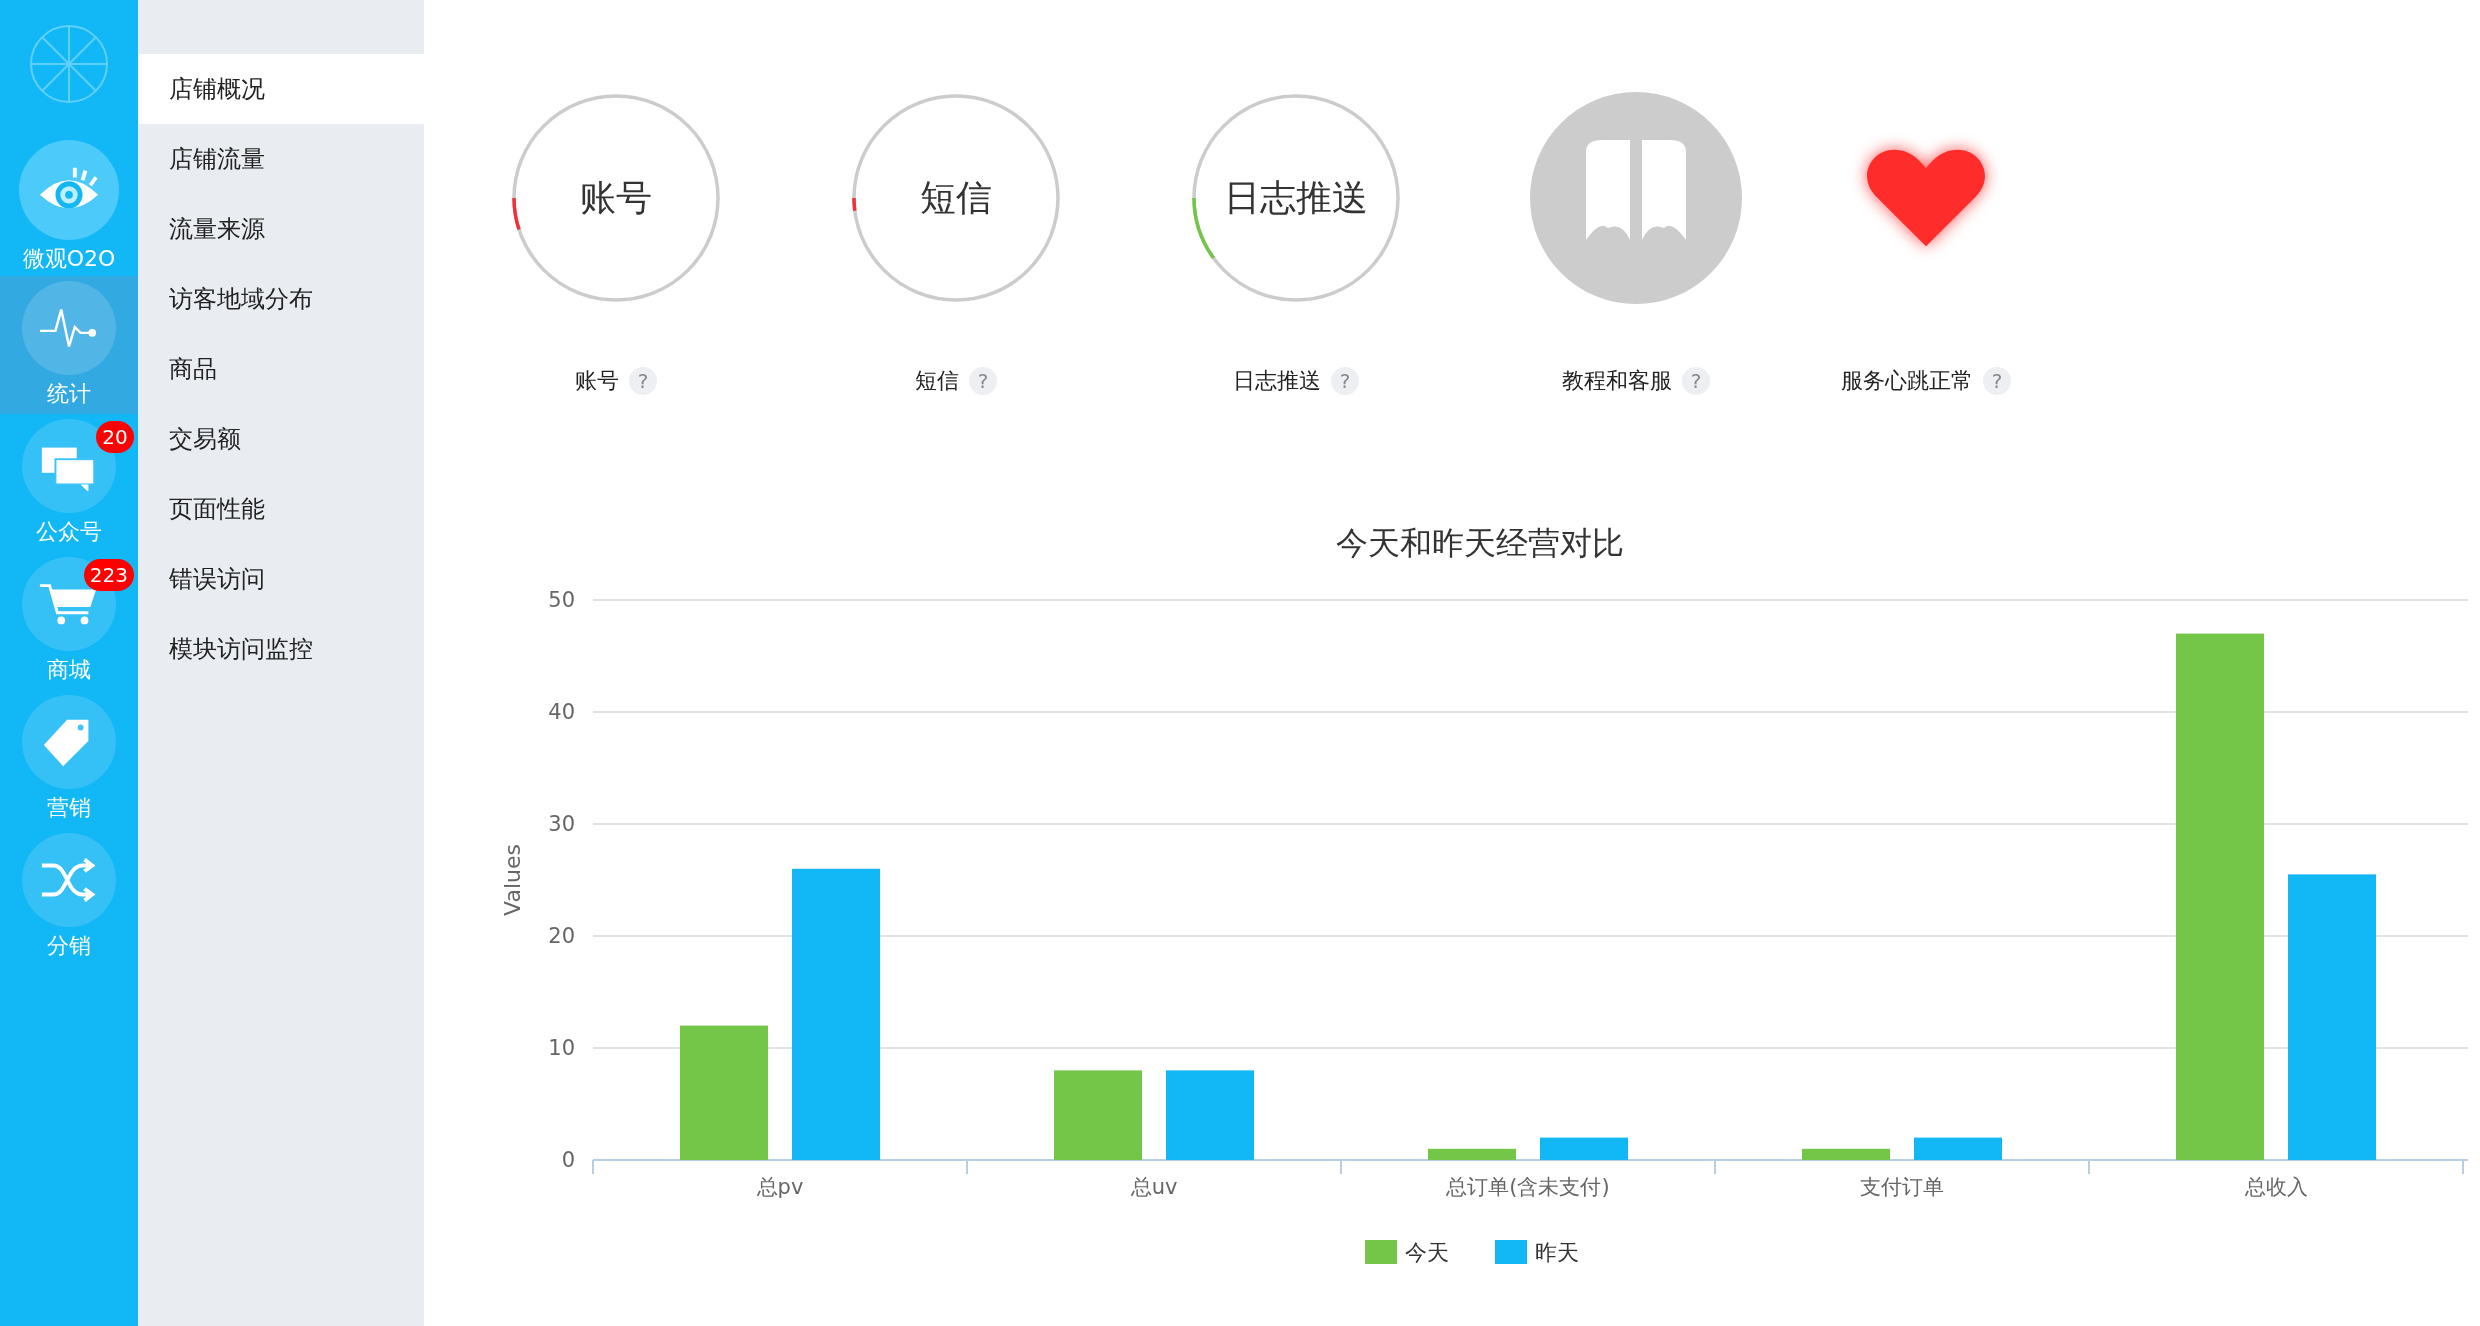  I want to click on nav-label: 营销, so click(69, 808).